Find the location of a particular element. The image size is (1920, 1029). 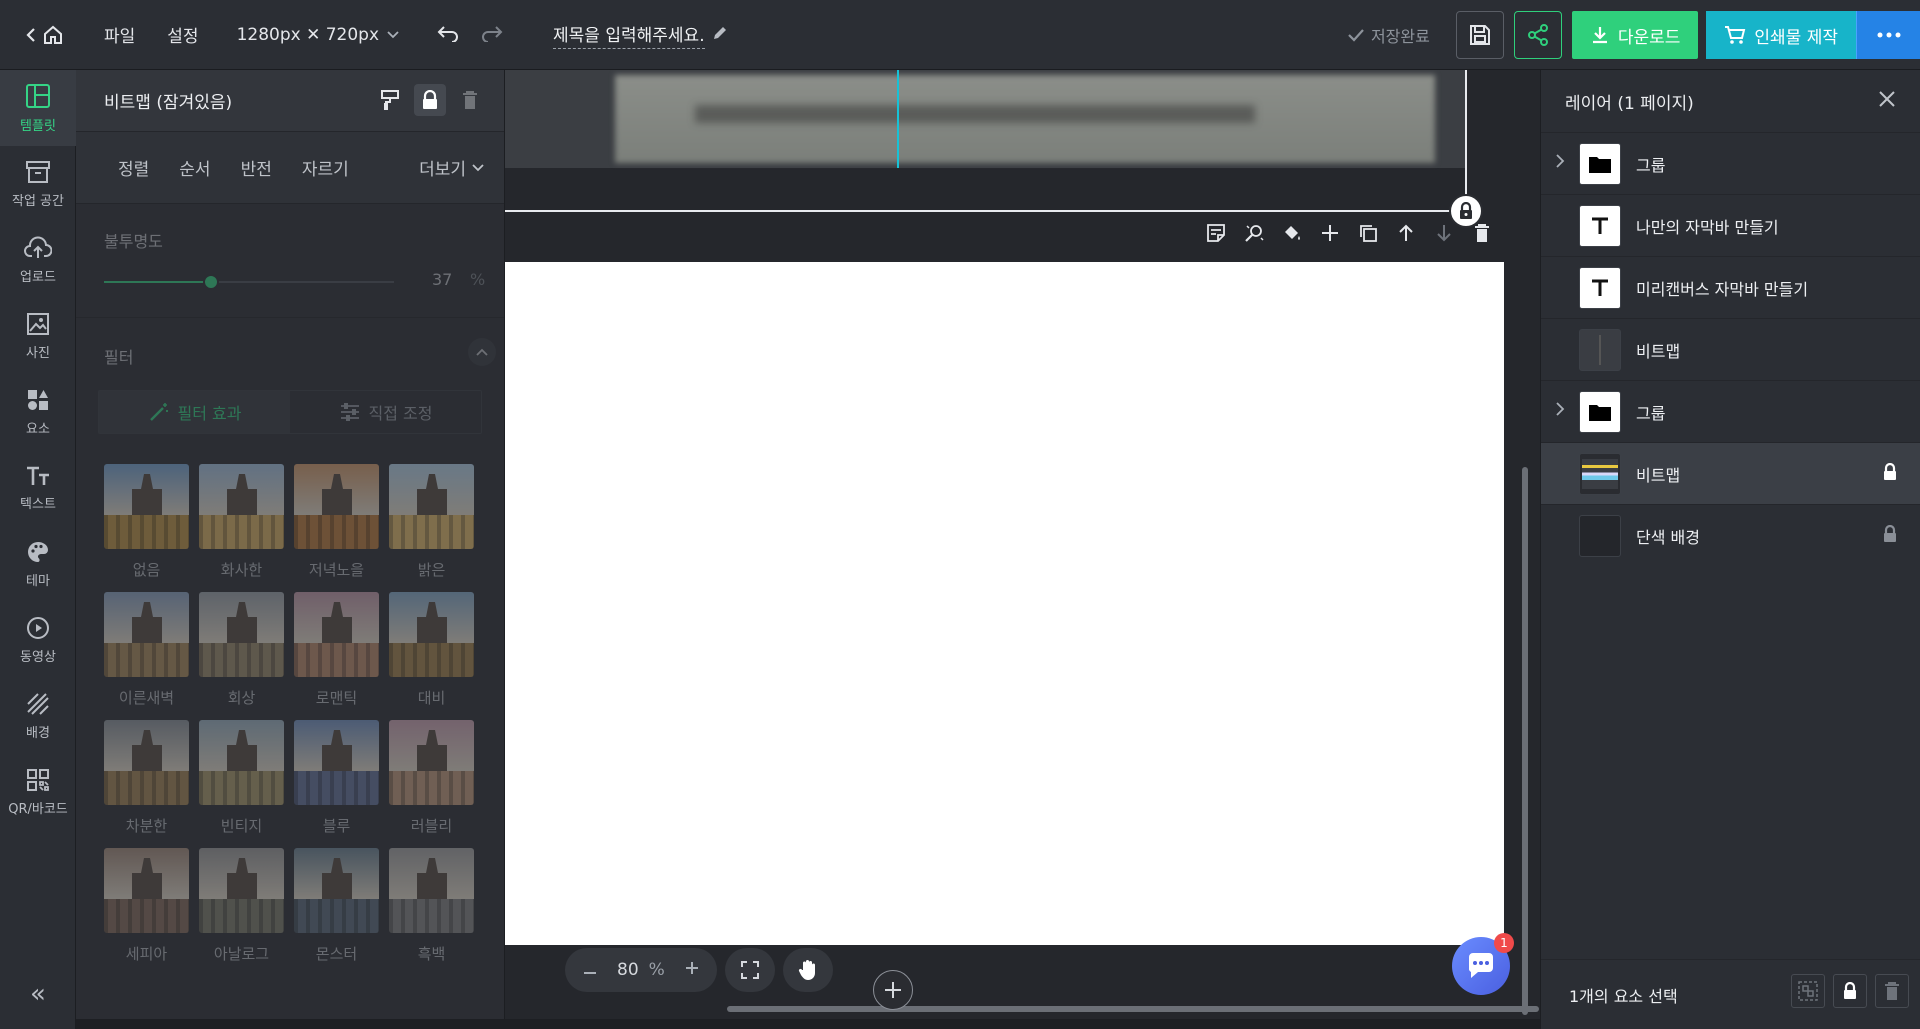

opacity-track is located at coordinates (249, 282).